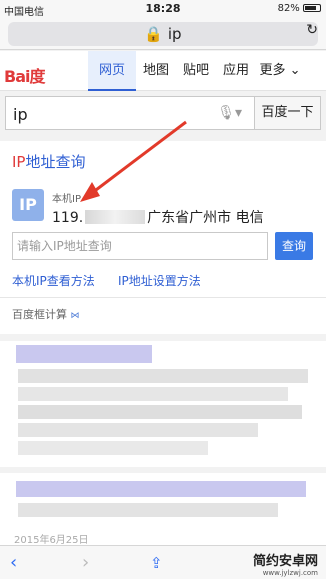 This screenshot has width=326, height=579. Describe the element at coordinates (285, 565) in the screenshot. I see `watermark: 简约安卓网 www.jylzwj.com` at that location.